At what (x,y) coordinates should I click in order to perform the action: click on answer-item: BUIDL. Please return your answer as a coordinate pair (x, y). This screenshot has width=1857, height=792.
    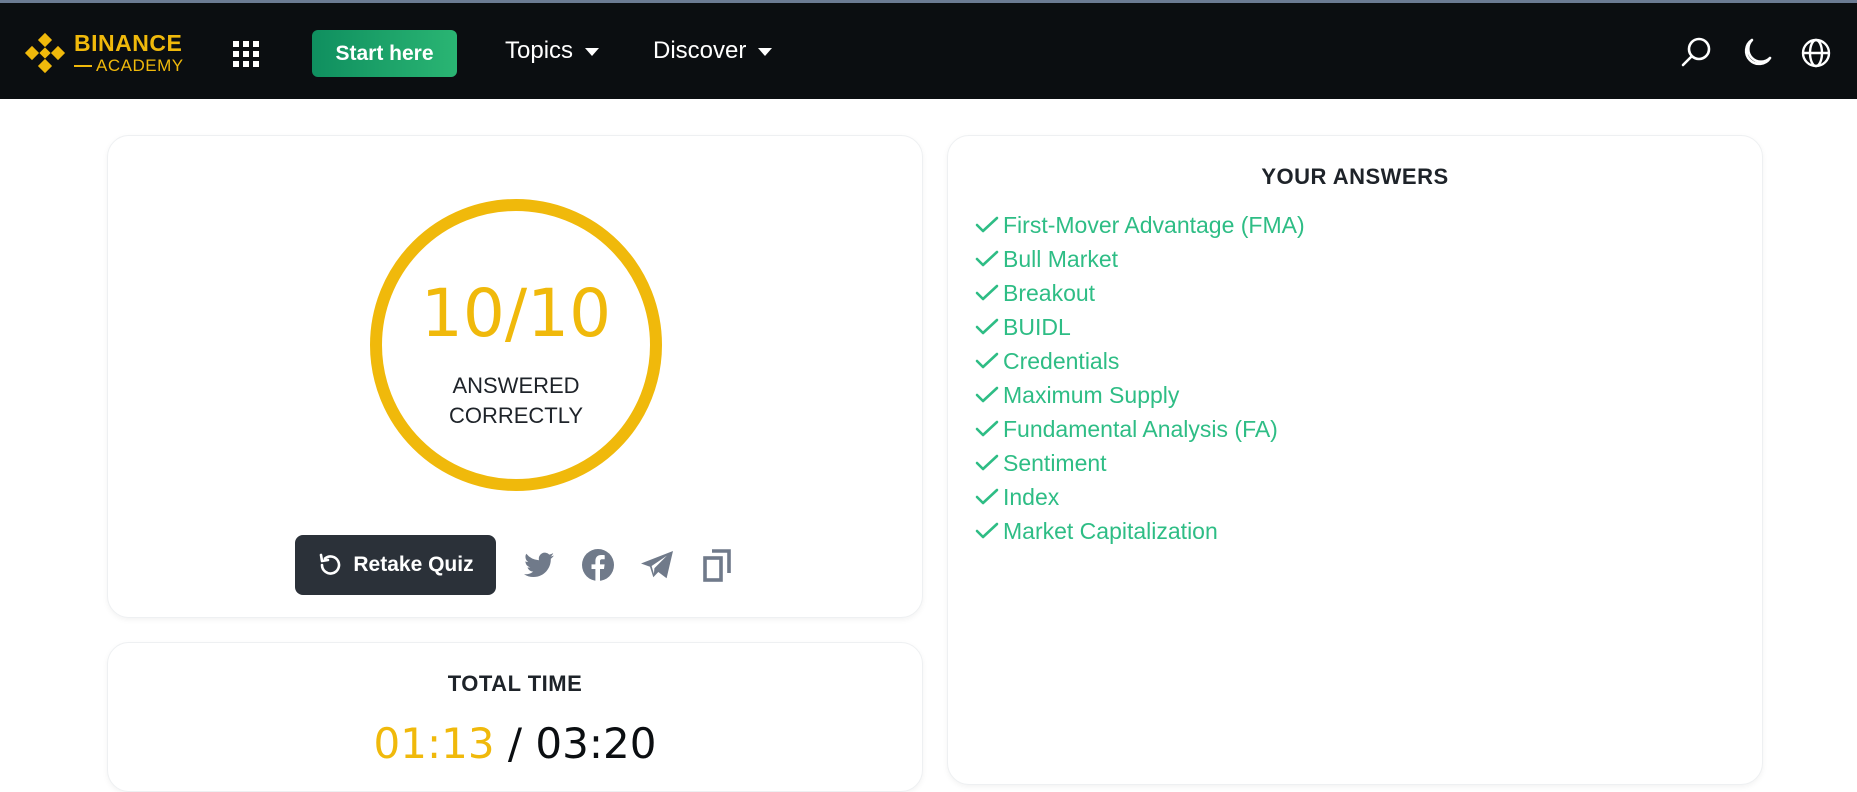
    Looking at the image, I should click on (1140, 327).